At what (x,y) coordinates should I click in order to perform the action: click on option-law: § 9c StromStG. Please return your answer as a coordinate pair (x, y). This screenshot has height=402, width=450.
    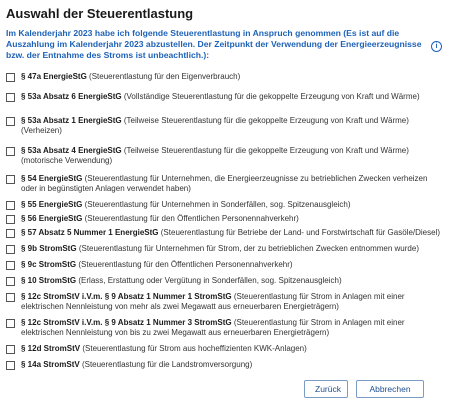
    Looking at the image, I should click on (49, 264).